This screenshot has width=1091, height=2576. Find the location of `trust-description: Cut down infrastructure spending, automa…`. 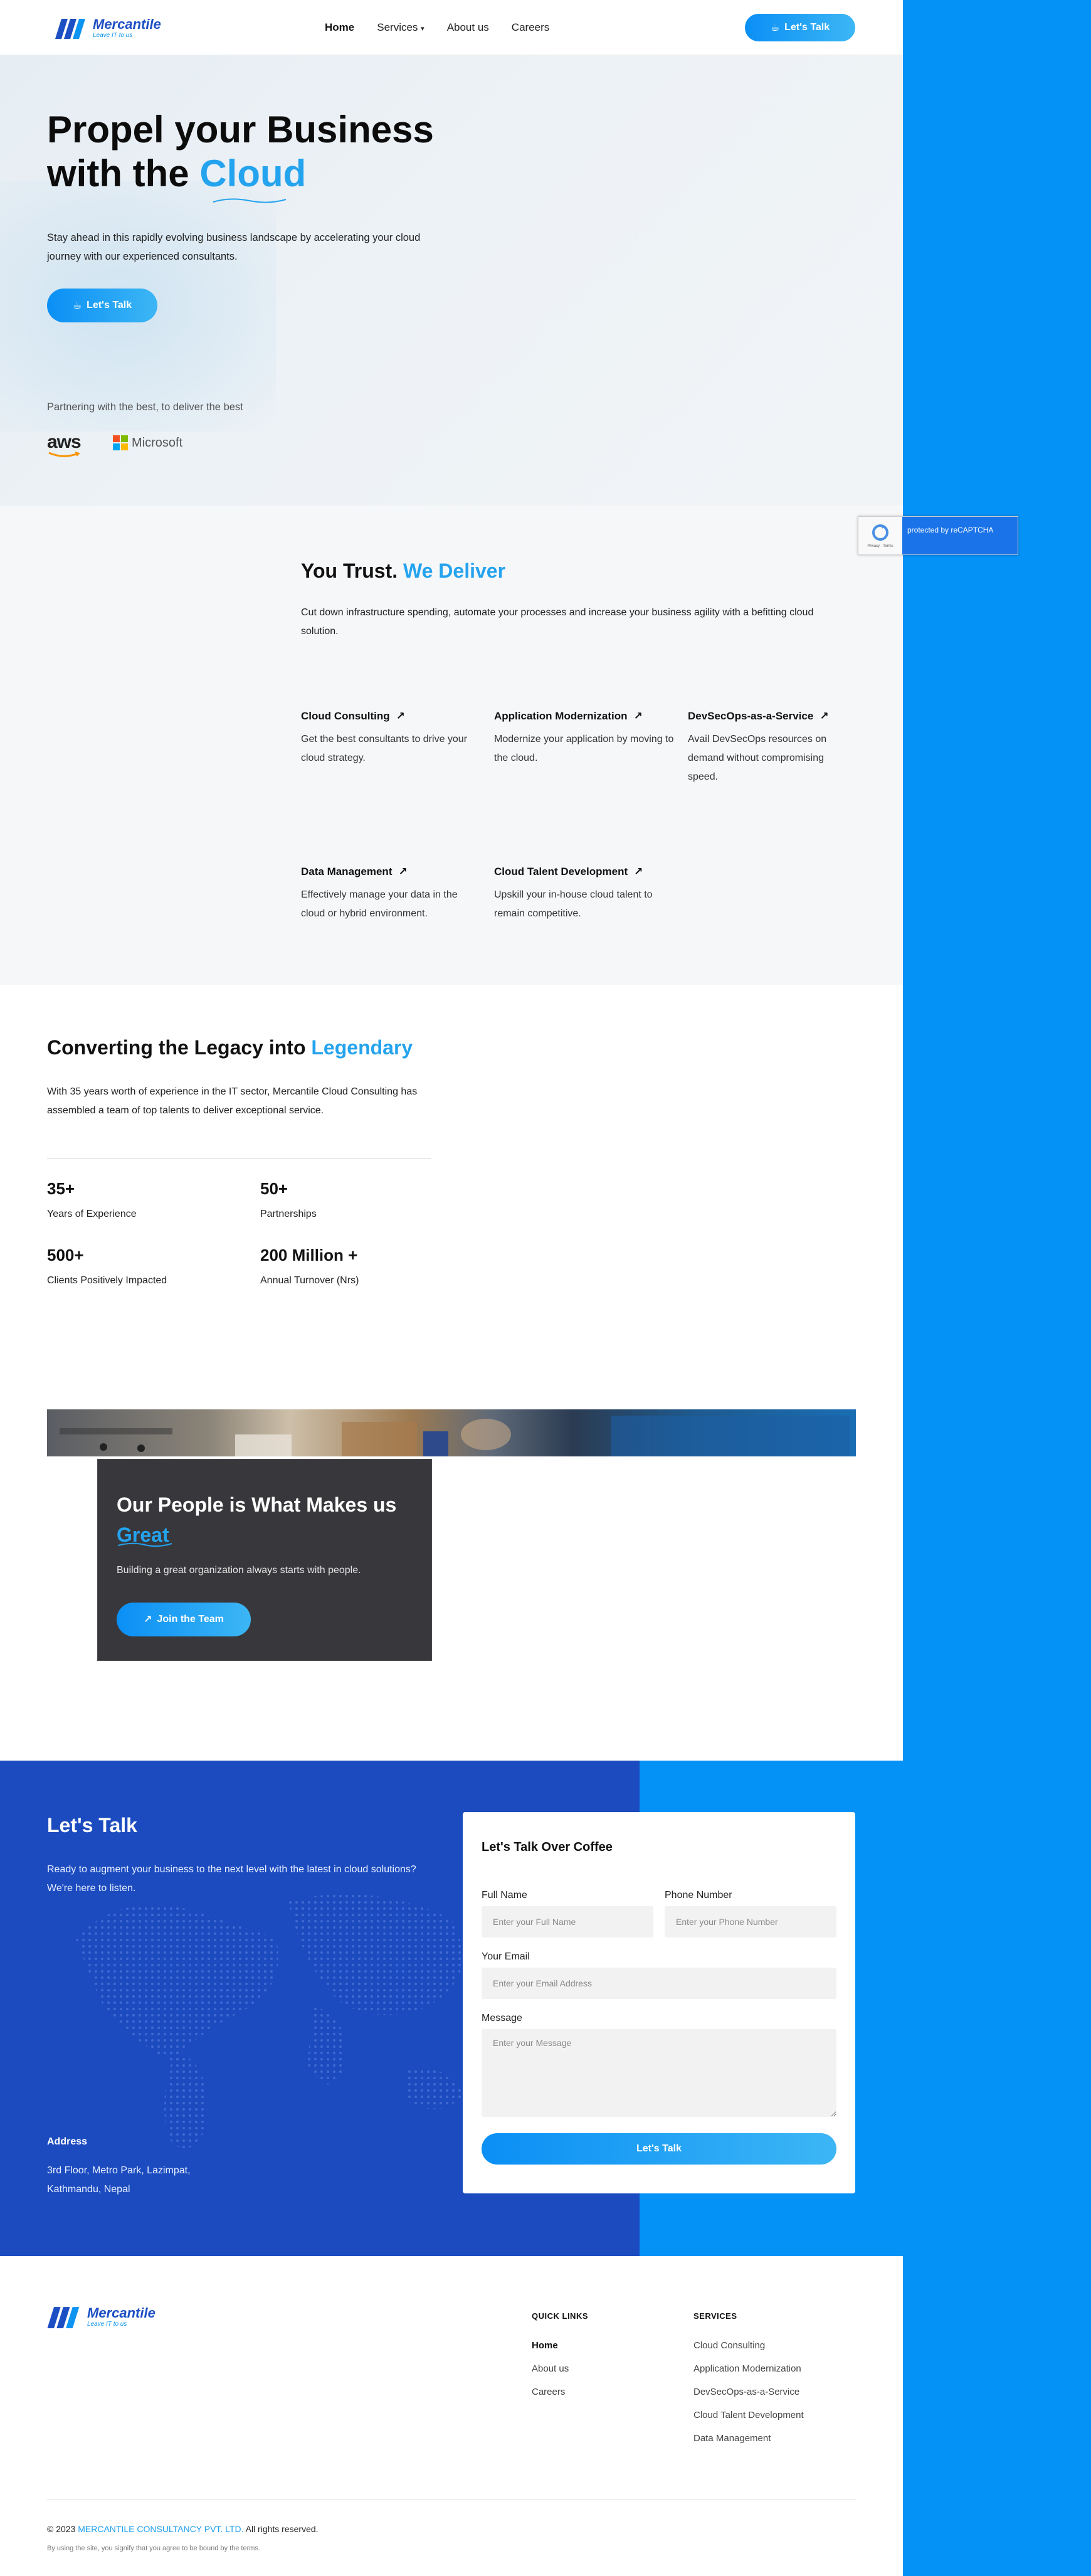

trust-description: Cut down infrastructure spending, automa… is located at coordinates (558, 622).